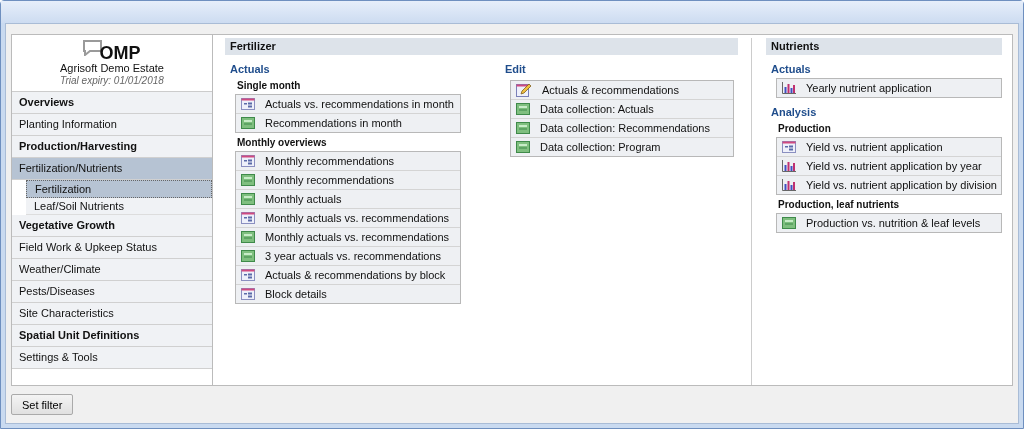  What do you see at coordinates (112, 314) in the screenshot?
I see `sidebar-item: Site Characteristics` at bounding box center [112, 314].